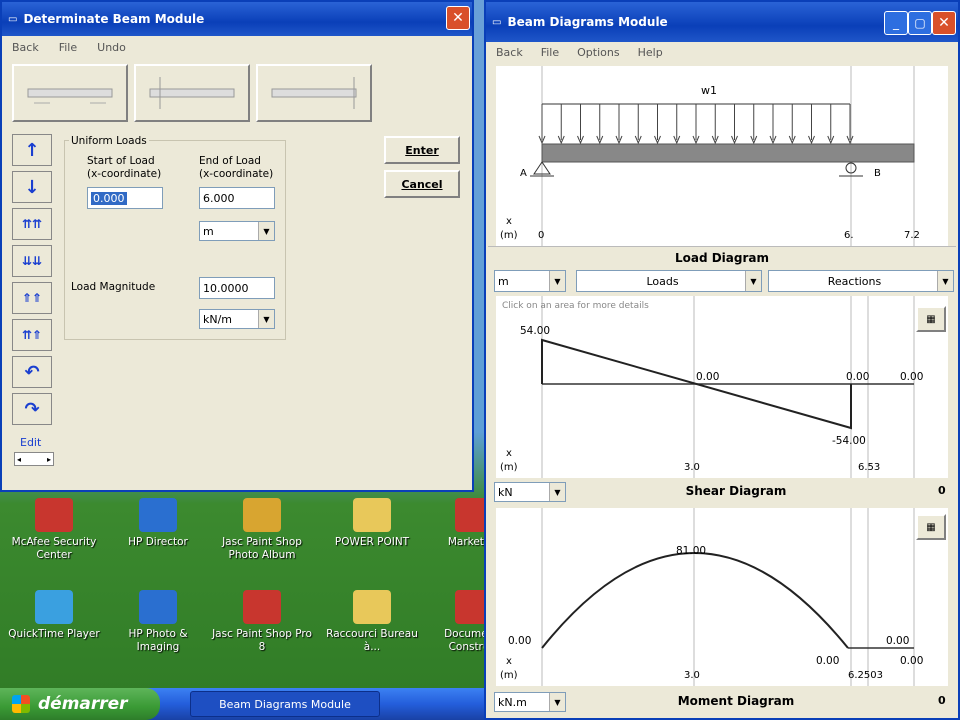 The height and width of the screenshot is (720, 960). What do you see at coordinates (541, 235) in the screenshot?
I see `tick-0: 0` at bounding box center [541, 235].